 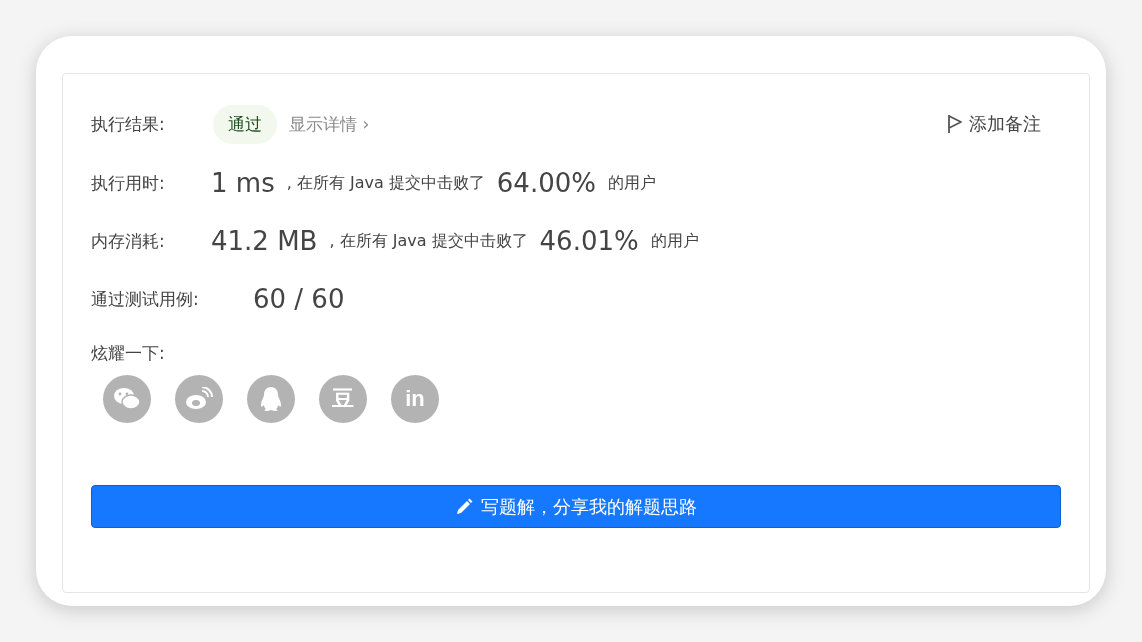 I want to click on chat-bubbles-icon, so click(x=127, y=399).